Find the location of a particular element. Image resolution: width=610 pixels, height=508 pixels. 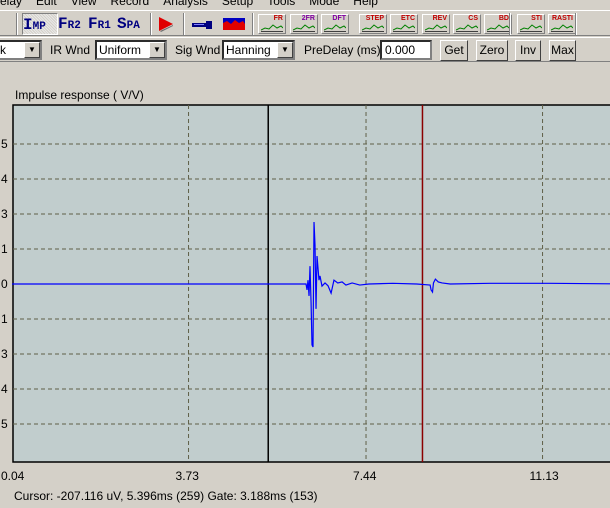

etc-graph-icon is located at coordinates (404, 28).